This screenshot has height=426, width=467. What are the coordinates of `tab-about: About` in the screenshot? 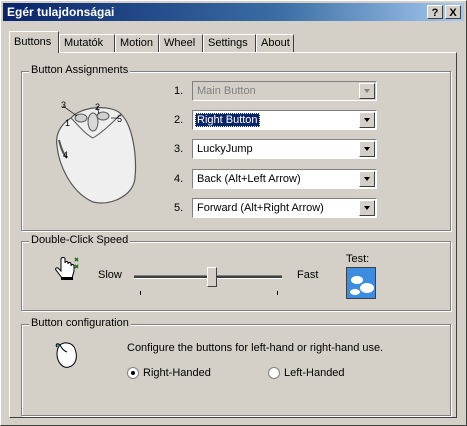 It's located at (275, 43).